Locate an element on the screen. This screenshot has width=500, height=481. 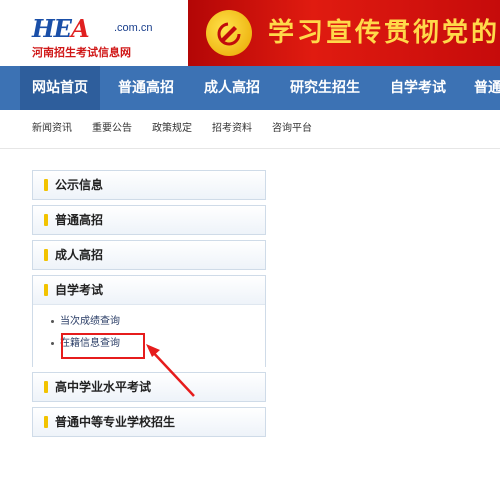
sub-nav: 新闻资讯 重要公告 政策规定 招考资料 咨询平台 is located at coordinates (250, 129).